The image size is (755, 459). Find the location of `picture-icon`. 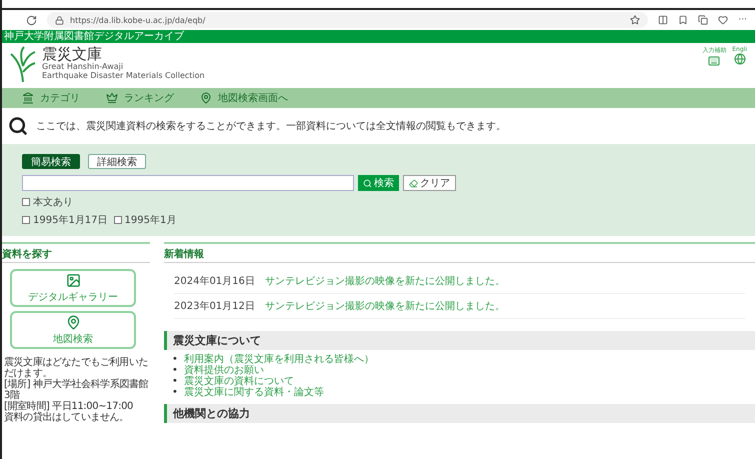

picture-icon is located at coordinates (73, 280).